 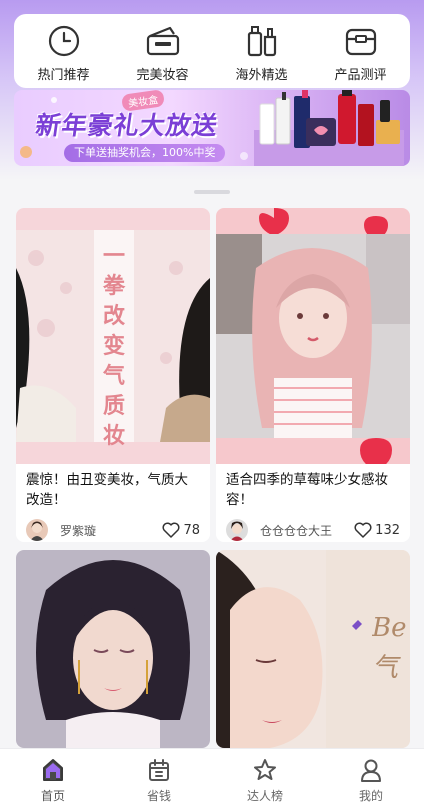 What do you see at coordinates (389, 648) in the screenshot?
I see `cover-overlay-text: Be 气` at bounding box center [389, 648].